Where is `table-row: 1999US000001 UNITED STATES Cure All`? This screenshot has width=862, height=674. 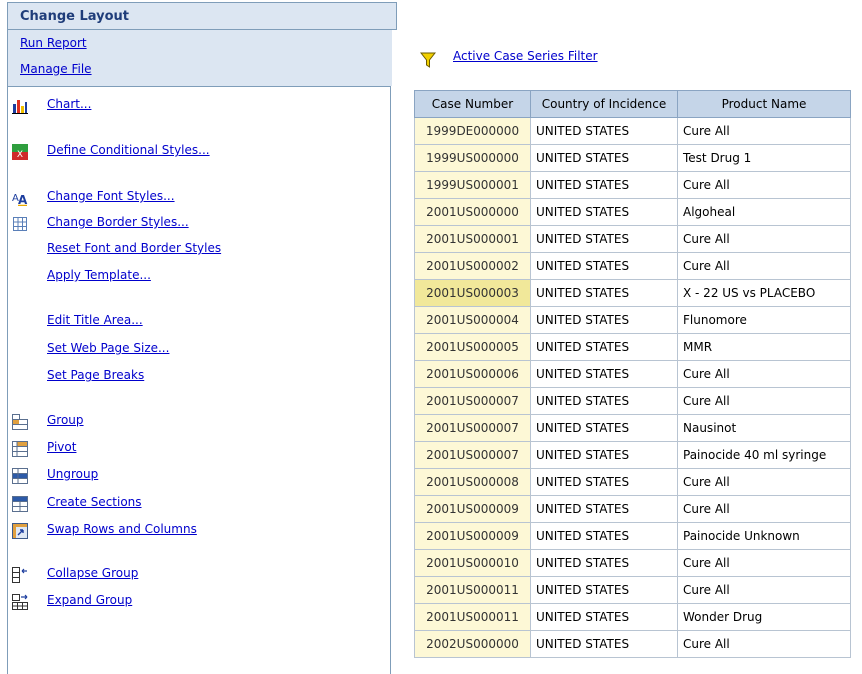
table-row: 1999US000001 UNITED STATES Cure All is located at coordinates (632, 185).